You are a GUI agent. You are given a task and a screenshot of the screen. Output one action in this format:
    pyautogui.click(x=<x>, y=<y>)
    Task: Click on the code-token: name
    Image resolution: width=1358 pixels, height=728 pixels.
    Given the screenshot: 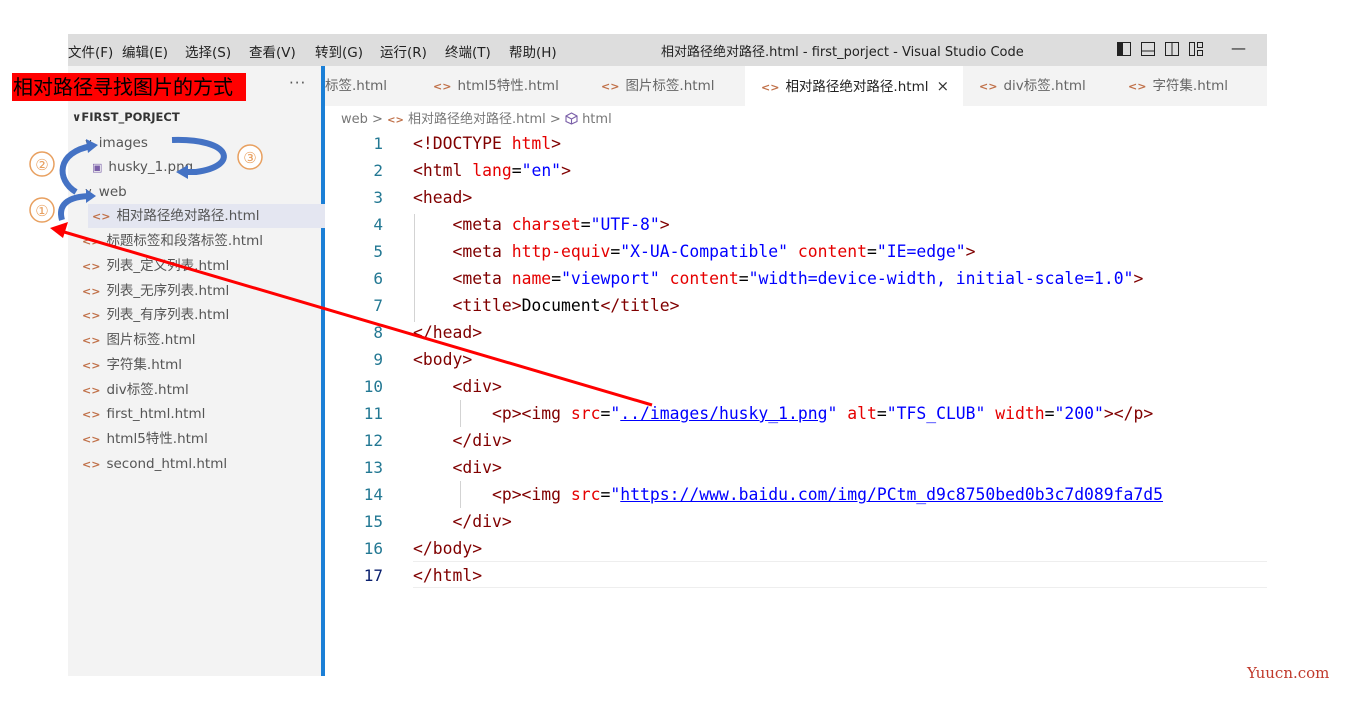 What is the action you would take?
    pyautogui.click(x=531, y=278)
    